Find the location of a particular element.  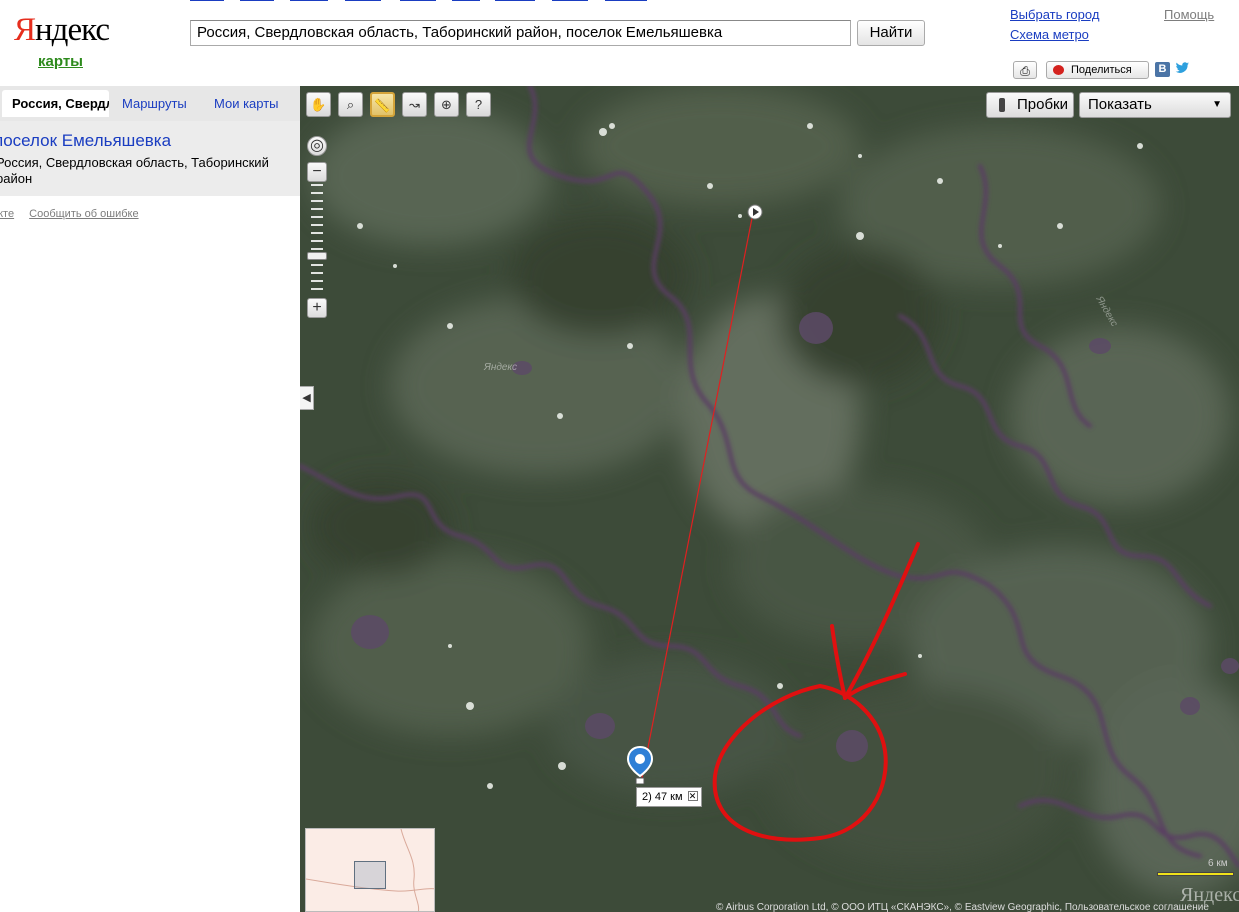

zoom-area-icon: ⌕ is located at coordinates (350, 104).